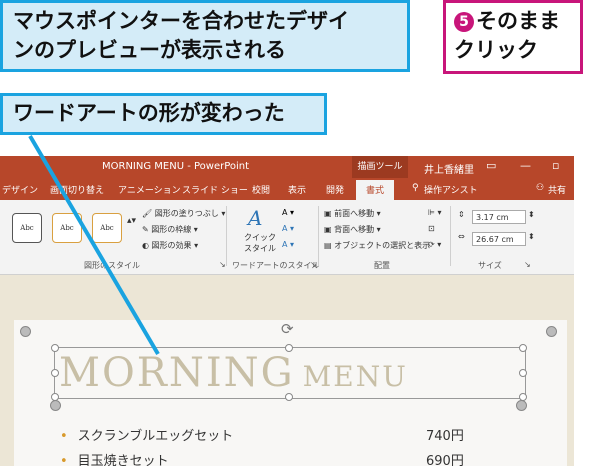 This screenshot has width=600, height=466. What do you see at coordinates (557, 189) in the screenshot?
I see `tab-share: 共有` at bounding box center [557, 189].